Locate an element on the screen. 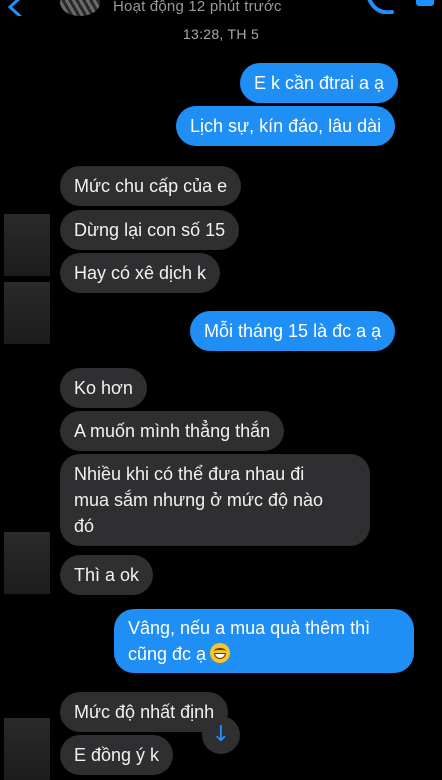 This screenshot has height=780, width=442. message-text-line: đó is located at coordinates (84, 526).